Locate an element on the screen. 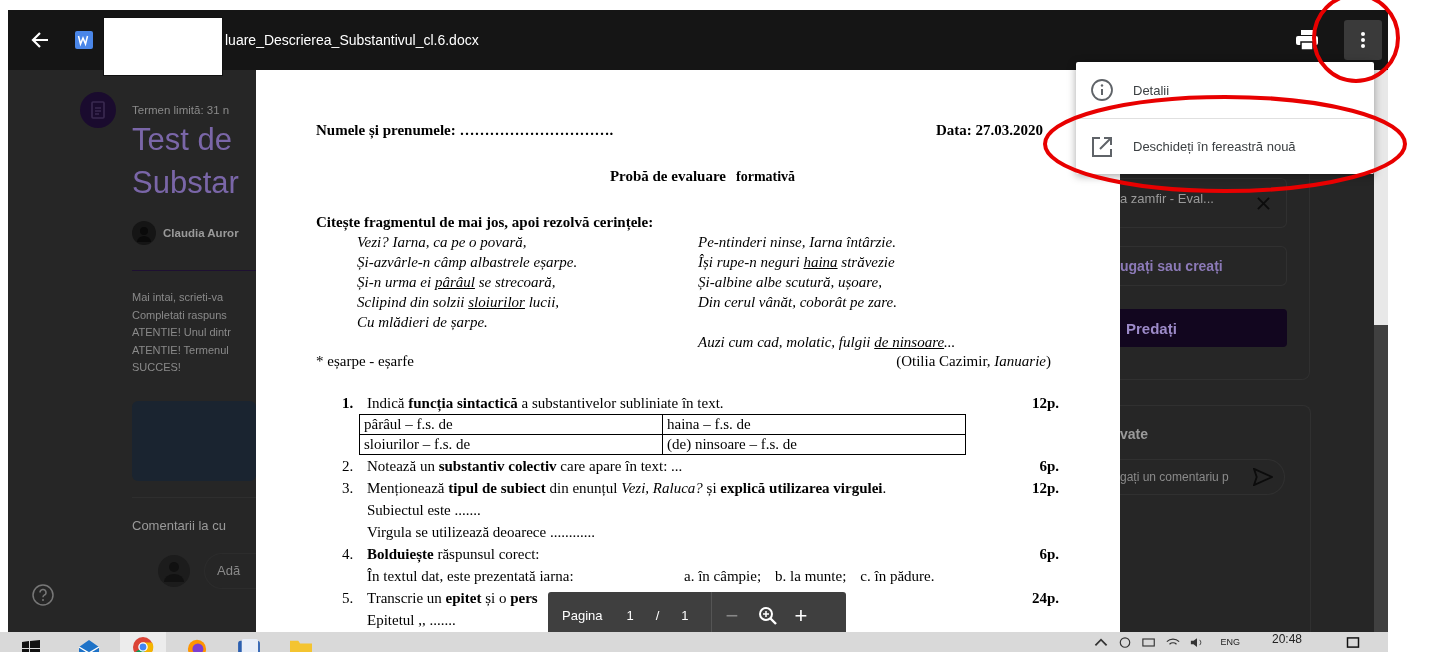 Image resolution: width=1436 pixels, height=652 pixels. document-app-icon is located at coordinates (249, 645).